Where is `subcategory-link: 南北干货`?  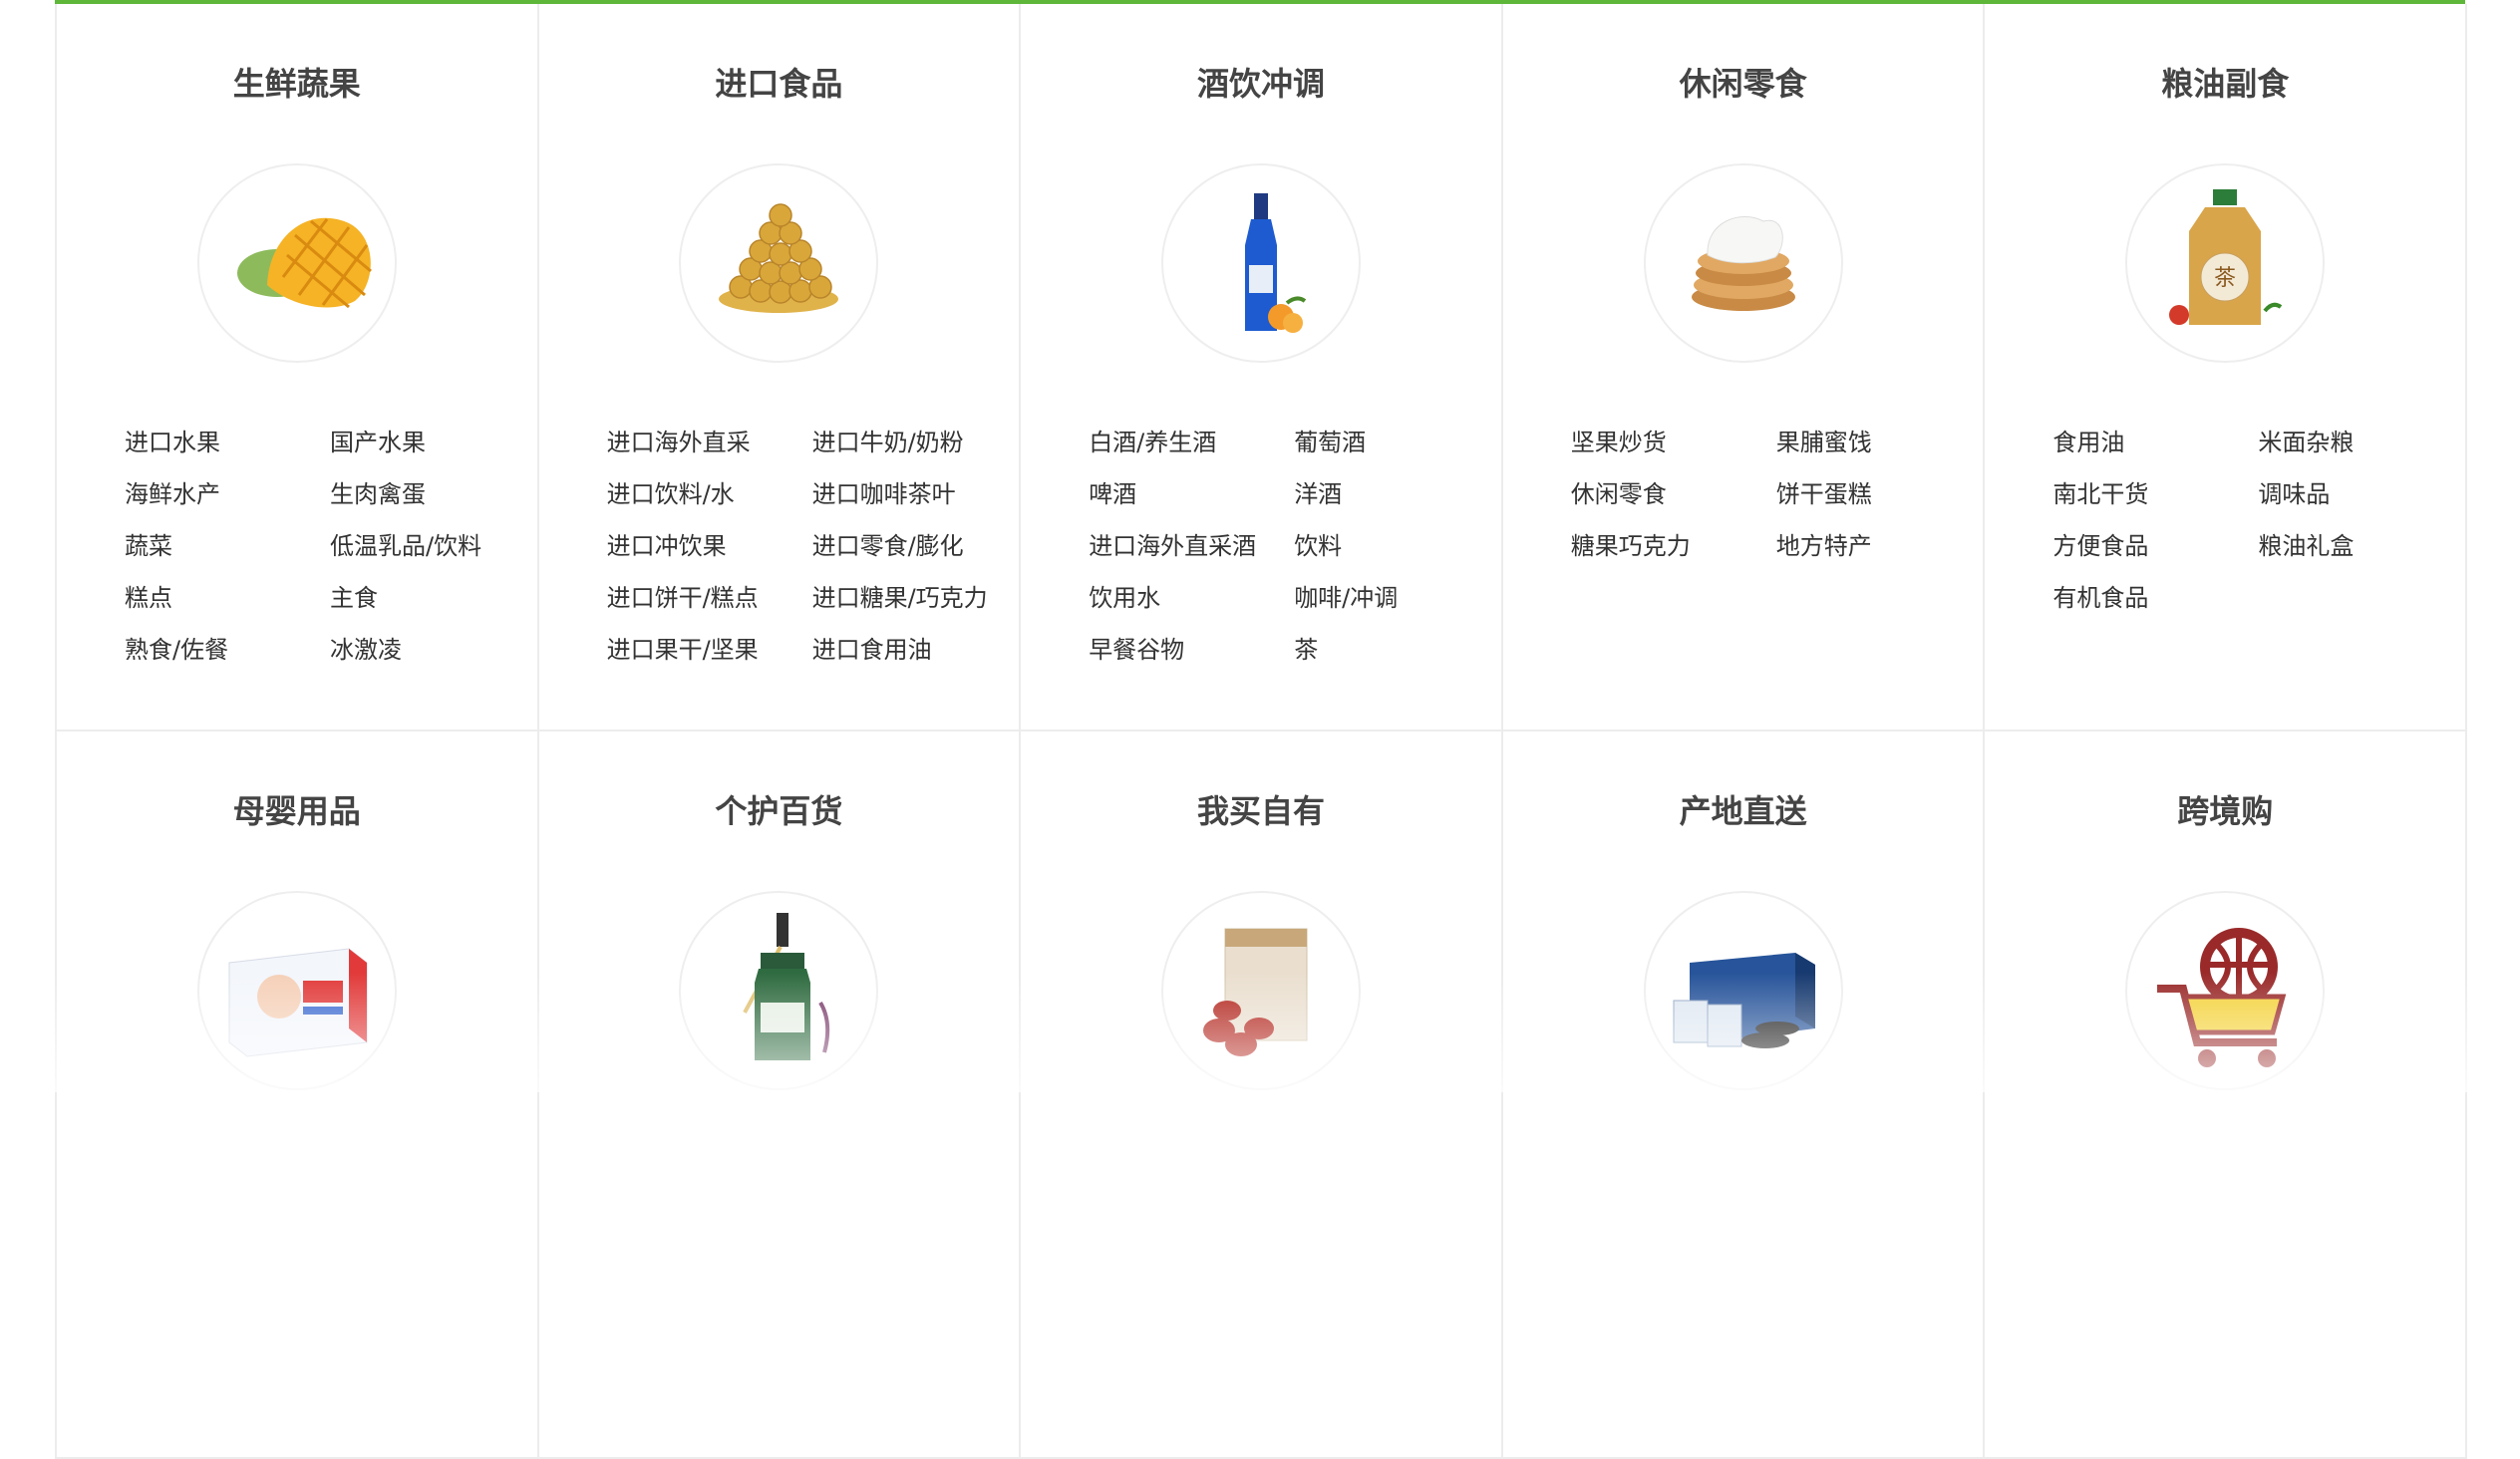 subcategory-link: 南北干货 is located at coordinates (2155, 494).